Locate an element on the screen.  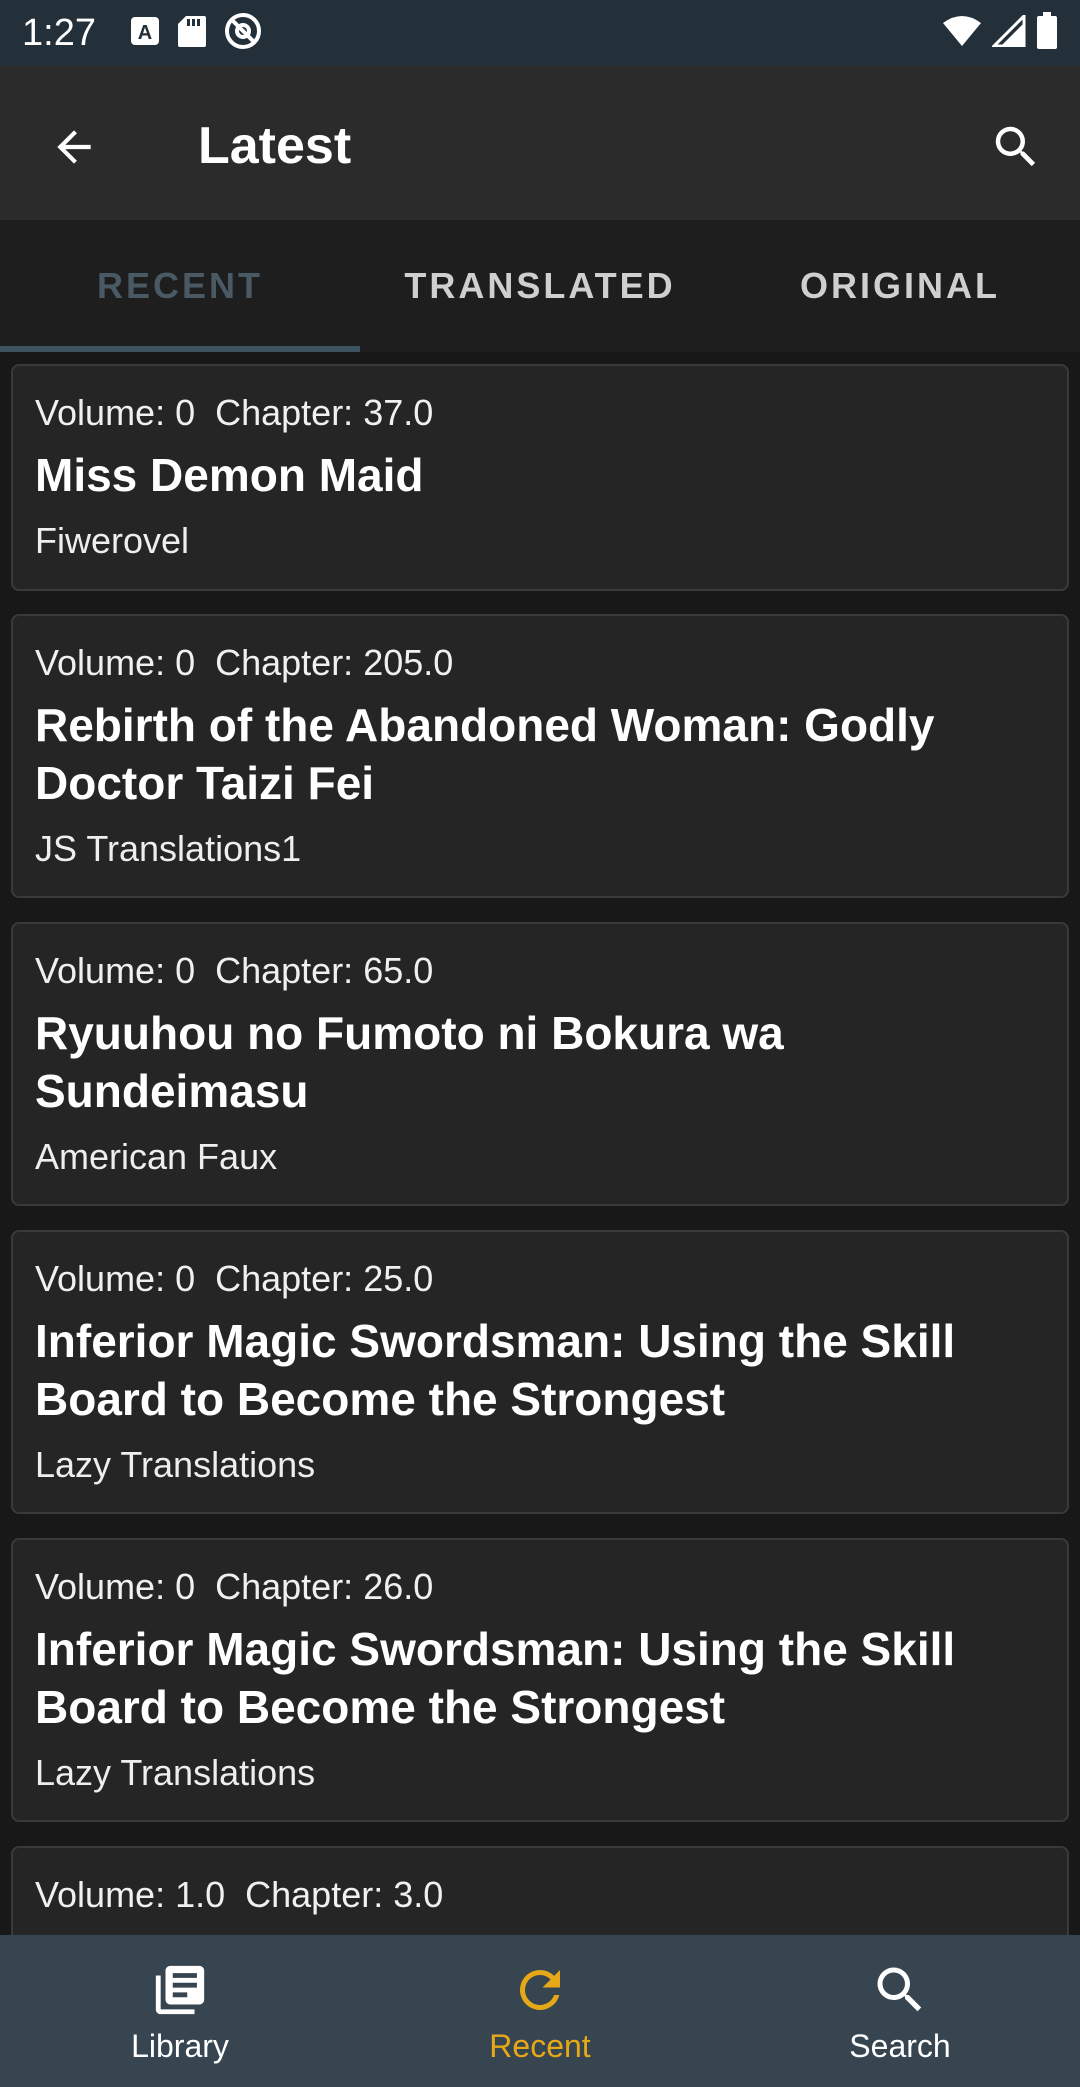
chapter-label: Chapter: 37.0 is located at coordinates (324, 412).